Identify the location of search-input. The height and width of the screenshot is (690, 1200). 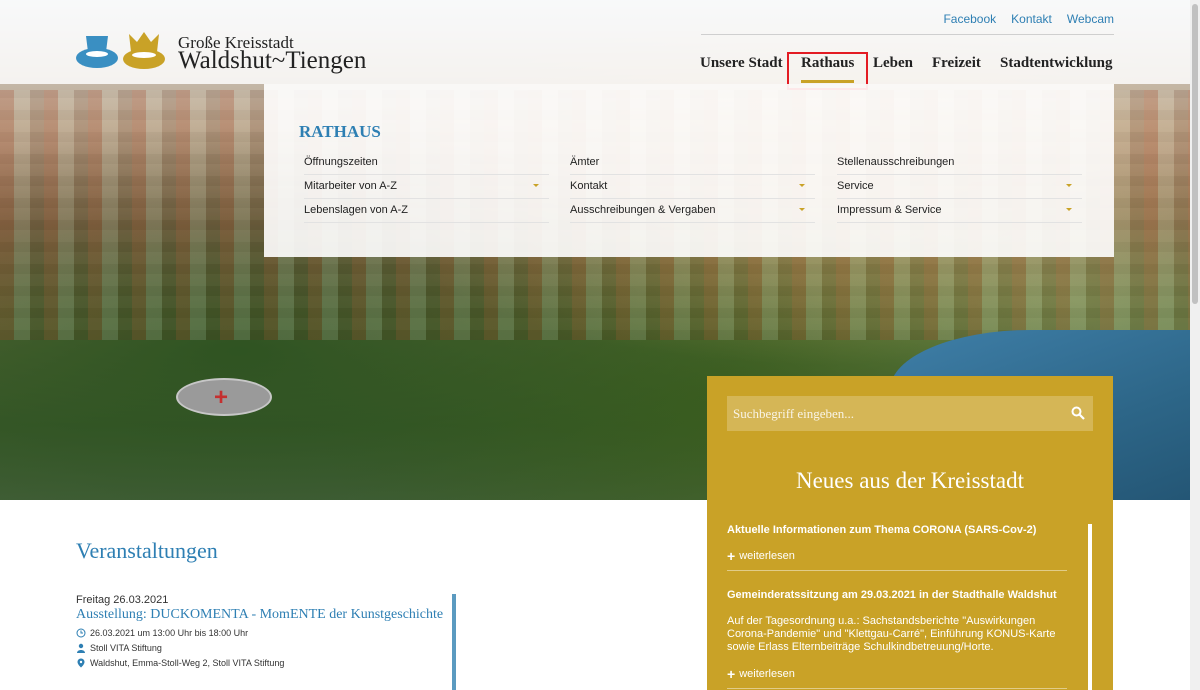
(892, 413).